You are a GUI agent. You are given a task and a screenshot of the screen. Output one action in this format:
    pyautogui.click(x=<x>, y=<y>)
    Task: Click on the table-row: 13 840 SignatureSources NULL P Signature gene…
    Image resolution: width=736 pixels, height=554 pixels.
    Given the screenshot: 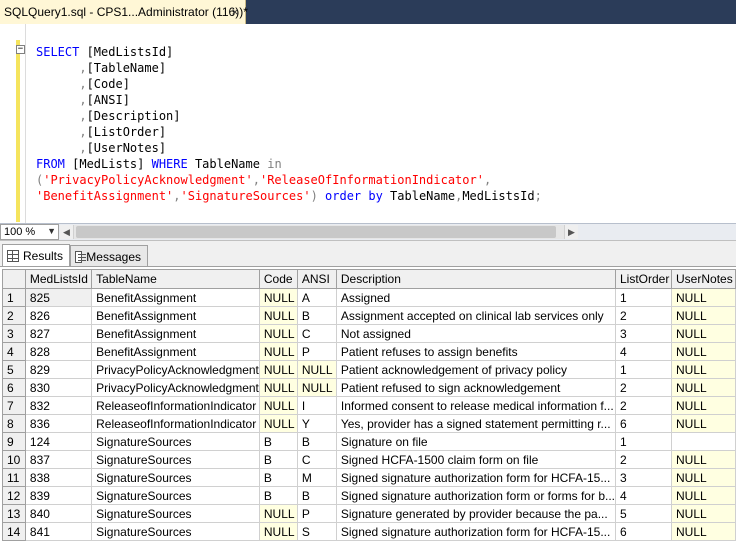 What is the action you would take?
    pyautogui.click(x=369, y=513)
    